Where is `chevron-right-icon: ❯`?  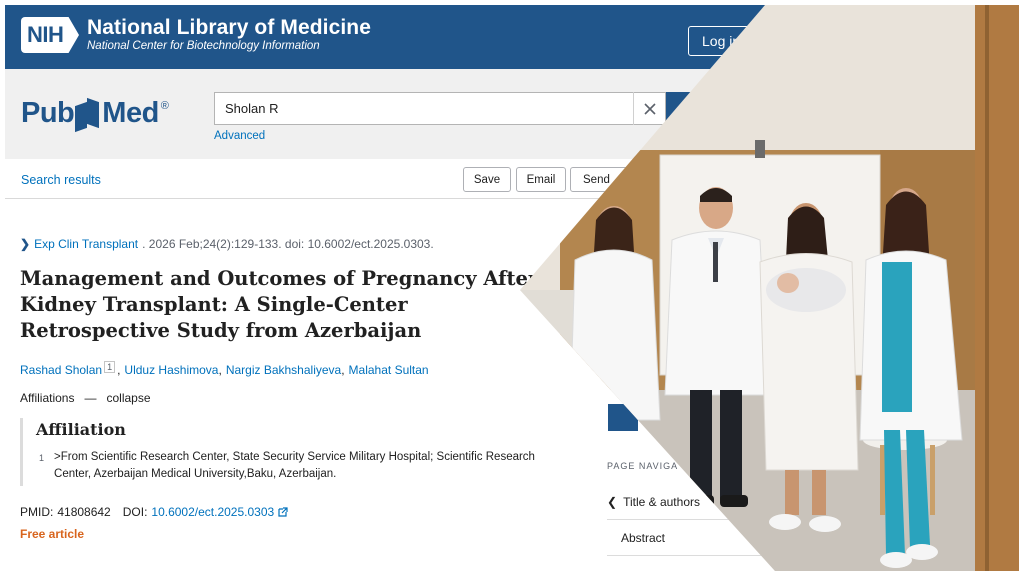 chevron-right-icon: ❯ is located at coordinates (25, 244).